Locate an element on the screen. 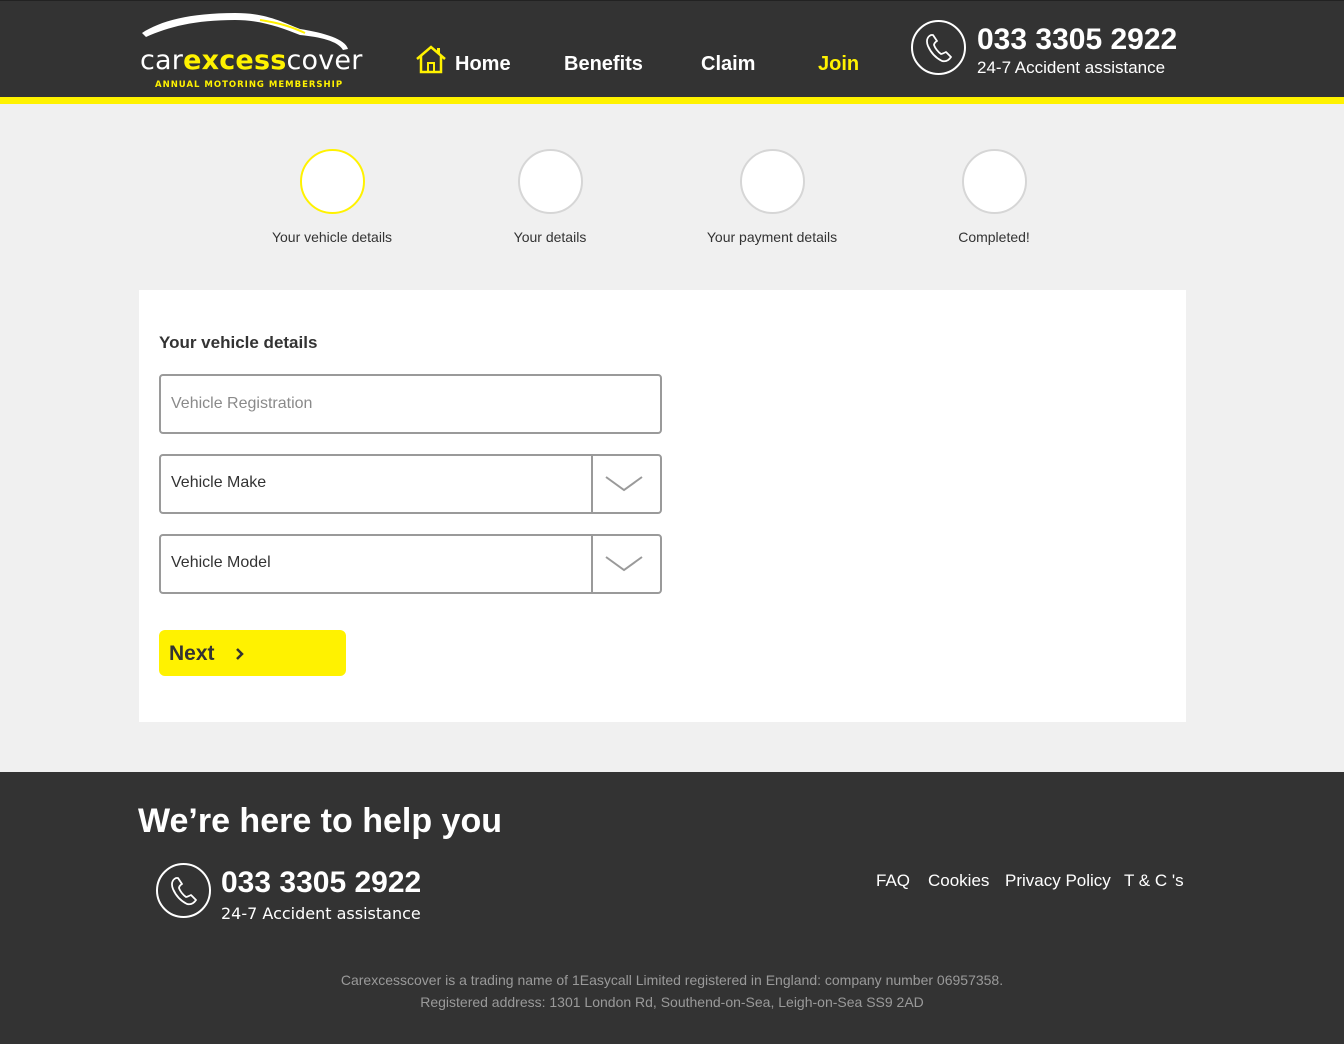  step-3-indicator is located at coordinates (772, 181).